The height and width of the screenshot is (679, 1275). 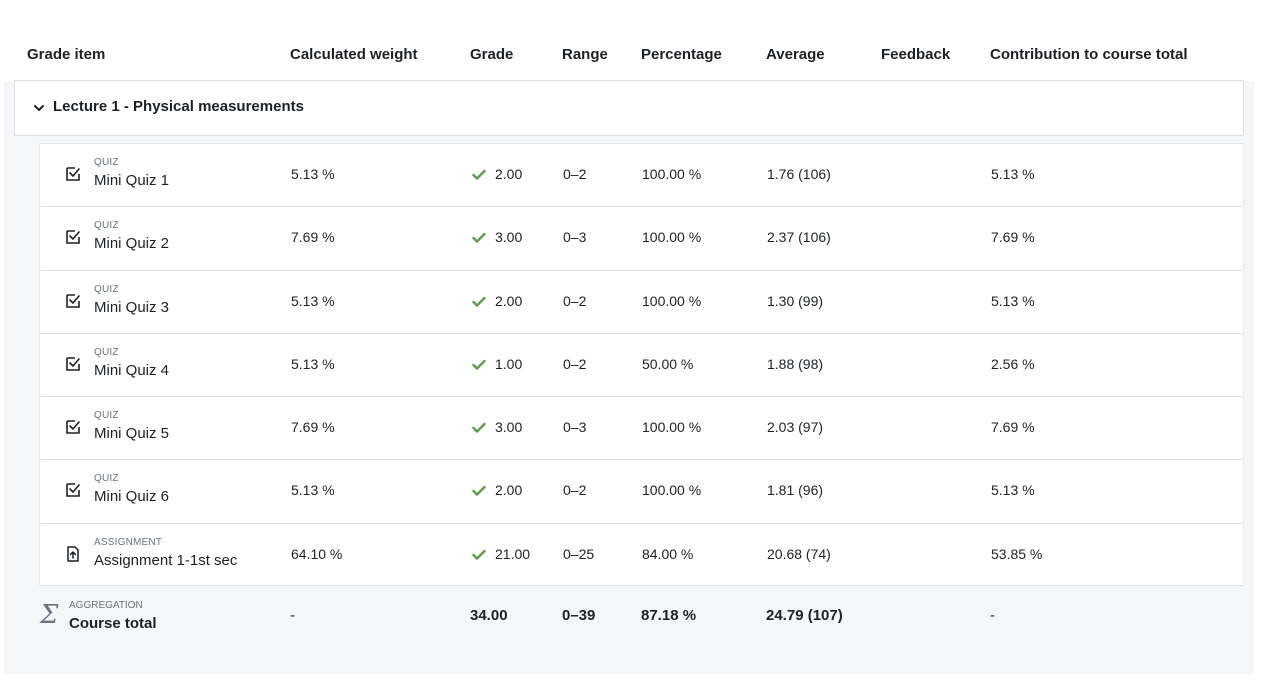 What do you see at coordinates (131, 307) in the screenshot?
I see `item-name-link: Mini Quiz 3` at bounding box center [131, 307].